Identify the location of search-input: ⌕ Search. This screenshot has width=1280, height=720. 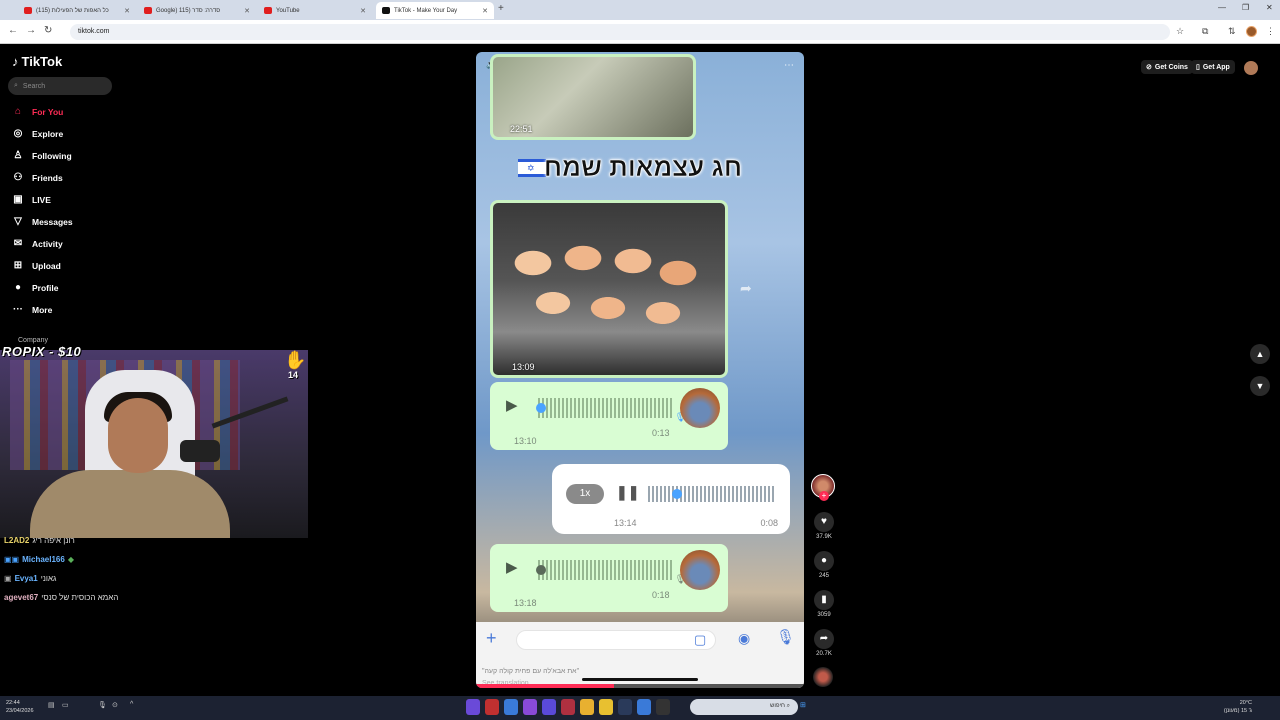
(60, 86).